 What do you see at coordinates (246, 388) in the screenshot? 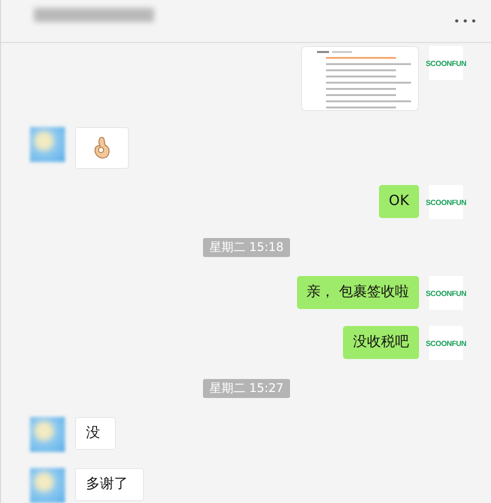
I see `timestamp: 星期二 15:27` at bounding box center [246, 388].